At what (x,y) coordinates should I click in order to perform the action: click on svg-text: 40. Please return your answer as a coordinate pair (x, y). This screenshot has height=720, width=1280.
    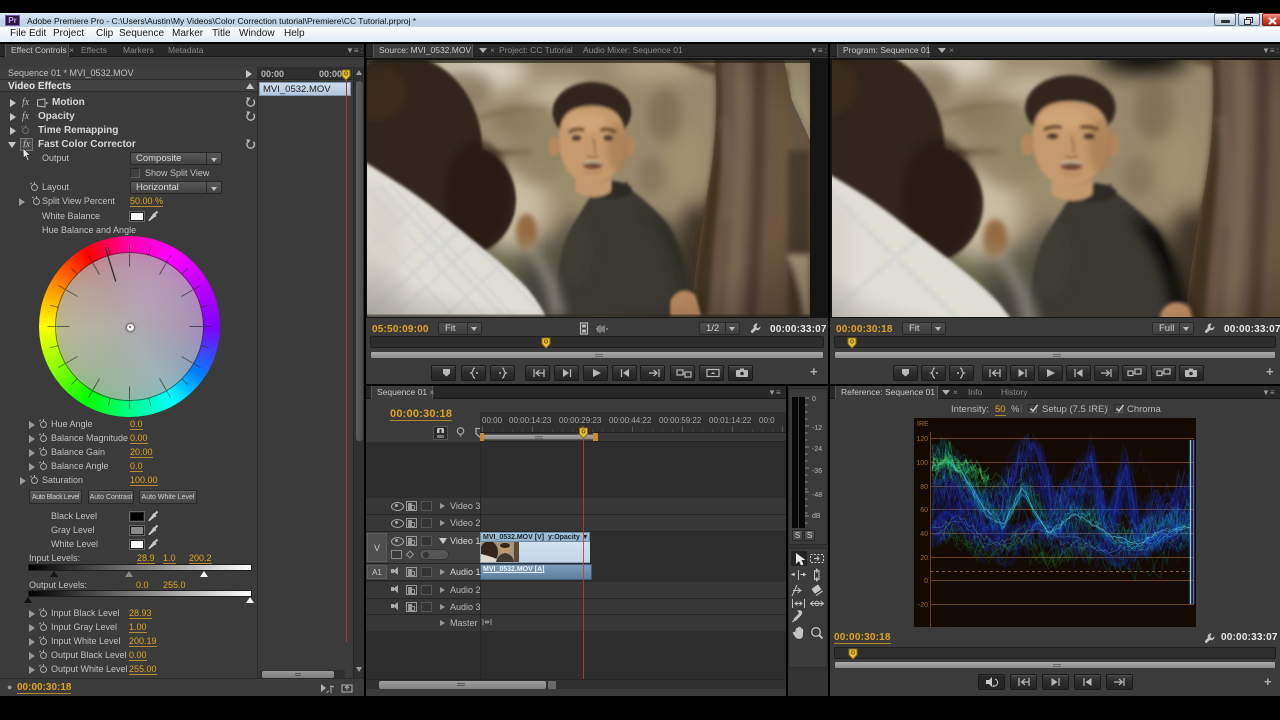
    Looking at the image, I should click on (924, 534).